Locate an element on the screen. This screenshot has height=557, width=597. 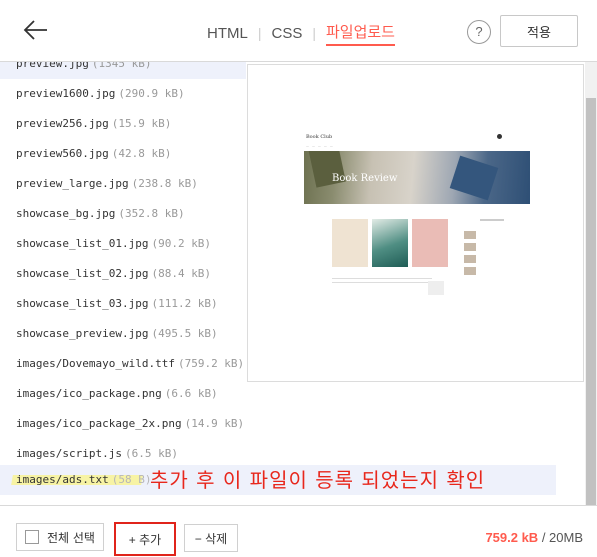
file-name: preview560.jpg is located at coordinates (62, 153).